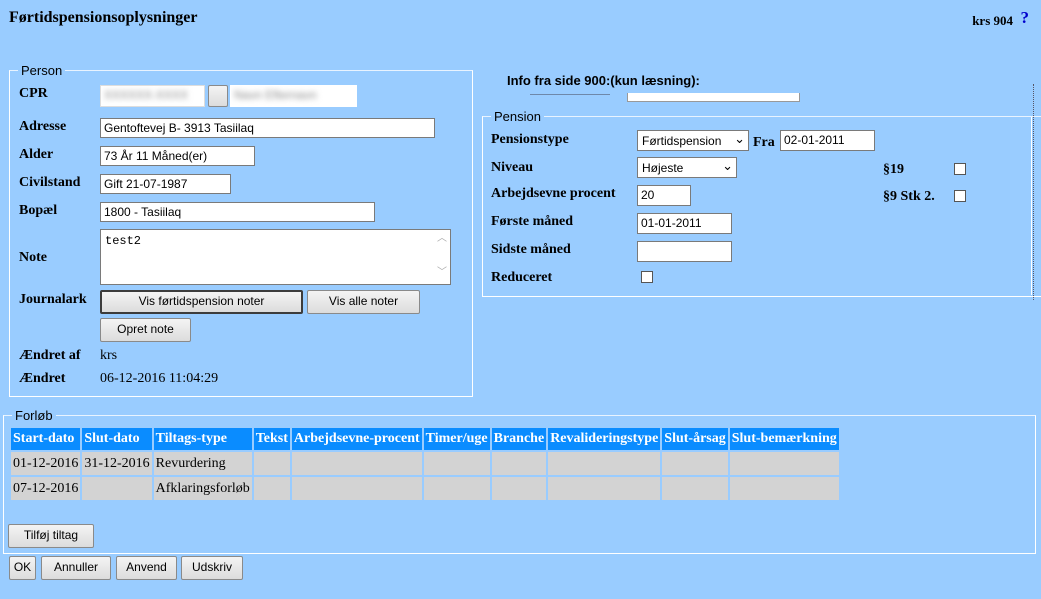 The width and height of the screenshot is (1041, 599). What do you see at coordinates (1031, 206) in the screenshot?
I see `pension-right-border` at bounding box center [1031, 206].